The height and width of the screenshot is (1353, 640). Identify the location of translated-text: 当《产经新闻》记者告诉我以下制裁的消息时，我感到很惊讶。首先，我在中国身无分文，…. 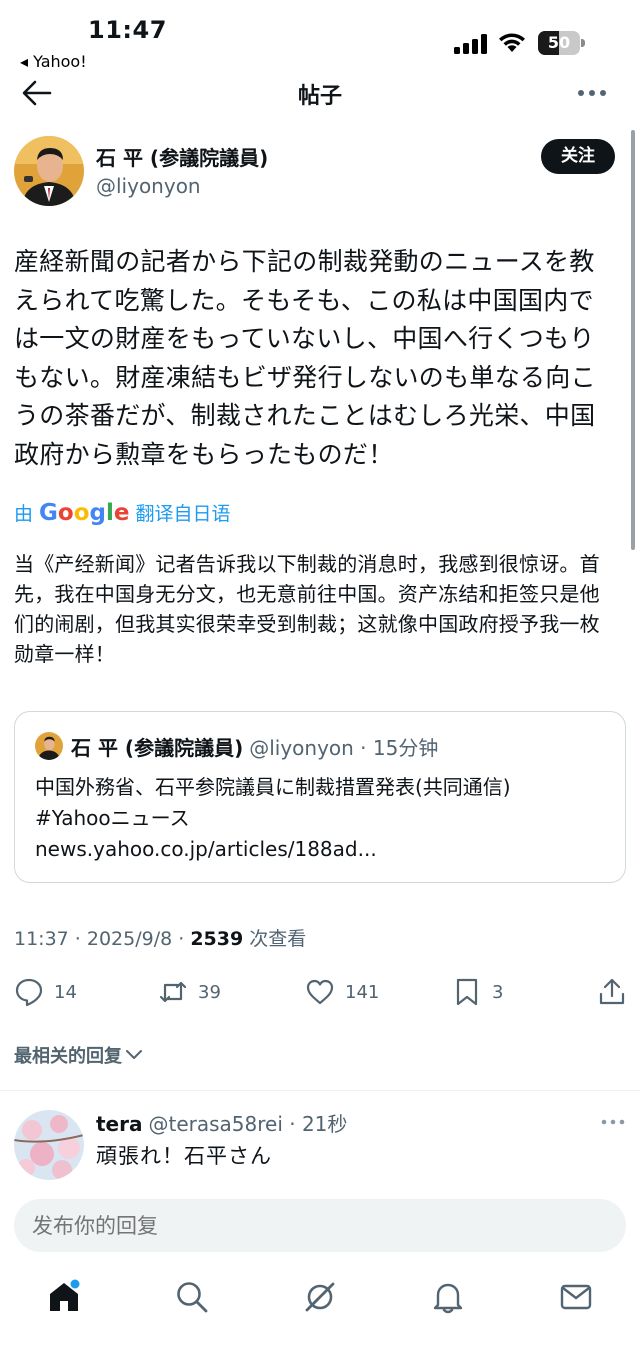
(307, 609).